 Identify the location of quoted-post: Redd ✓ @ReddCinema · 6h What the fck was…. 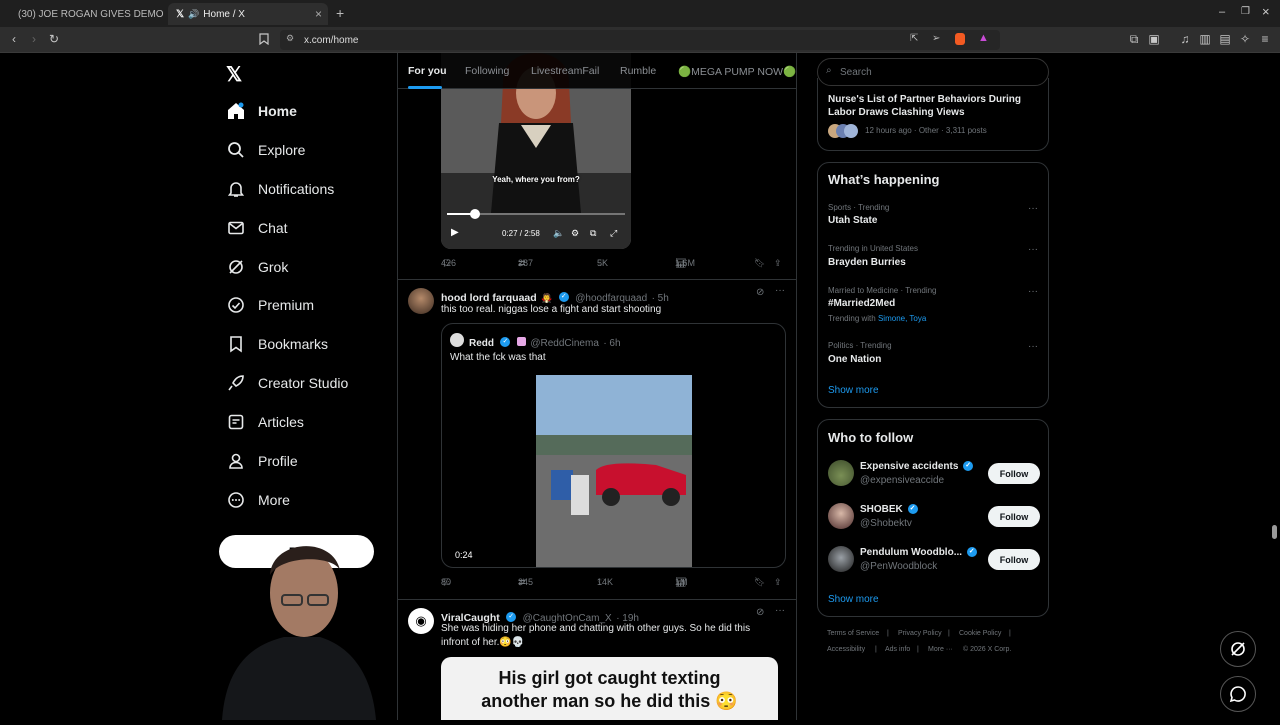
(613, 445).